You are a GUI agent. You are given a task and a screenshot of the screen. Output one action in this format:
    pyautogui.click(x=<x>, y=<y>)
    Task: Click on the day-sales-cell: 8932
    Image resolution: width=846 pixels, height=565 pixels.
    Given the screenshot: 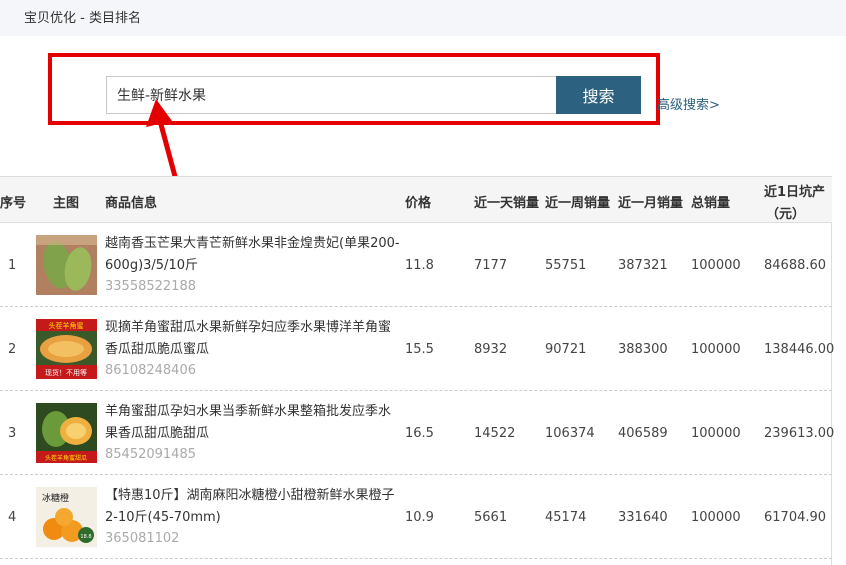 What is the action you would take?
    pyautogui.click(x=491, y=349)
    